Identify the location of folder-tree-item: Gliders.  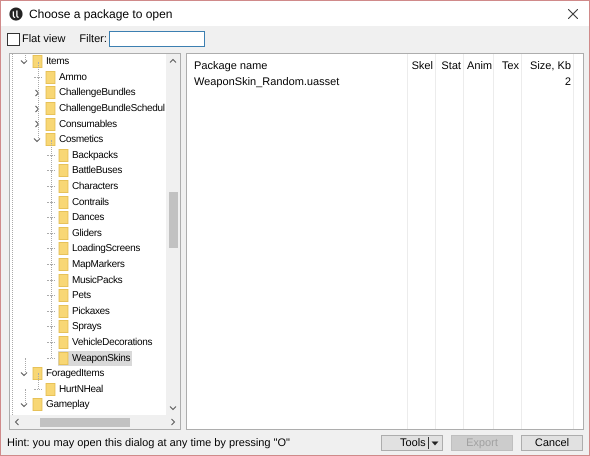
(81, 233).